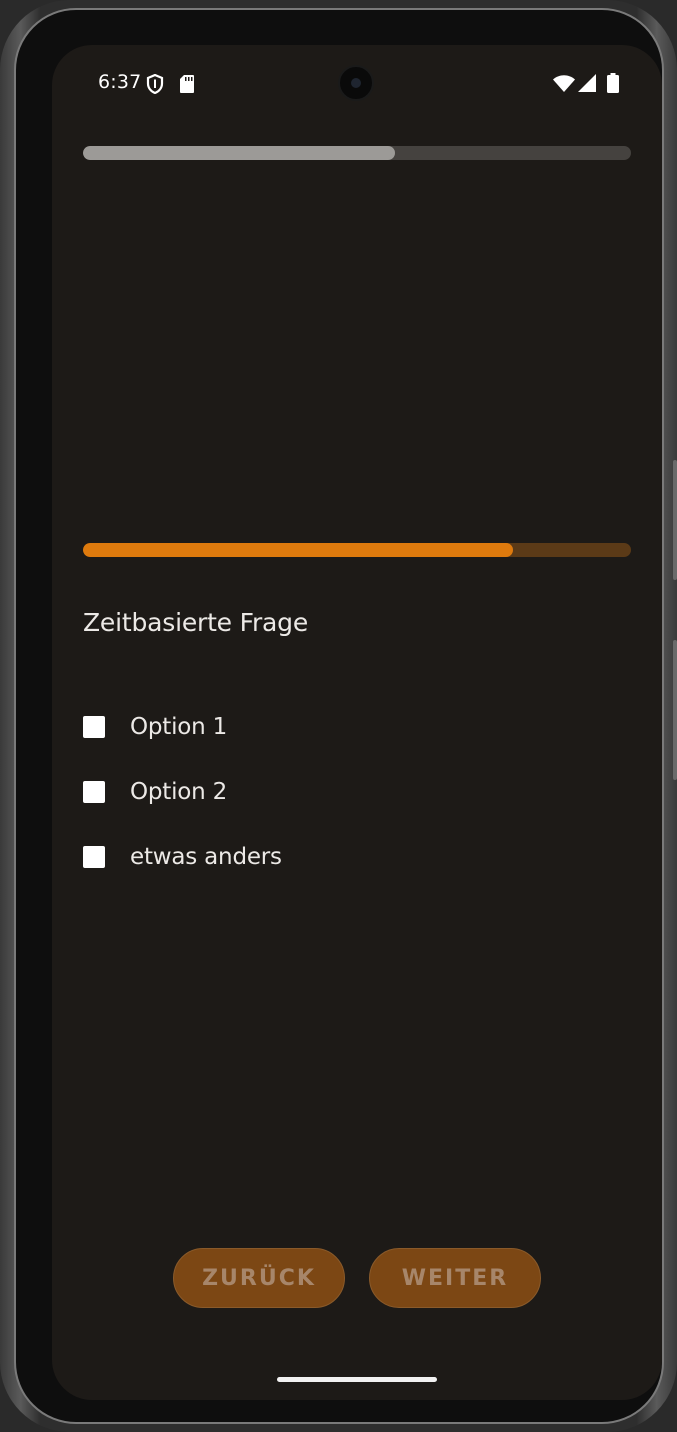  Describe the element at coordinates (206, 857) in the screenshot. I see `option-label: etwas anders` at that location.